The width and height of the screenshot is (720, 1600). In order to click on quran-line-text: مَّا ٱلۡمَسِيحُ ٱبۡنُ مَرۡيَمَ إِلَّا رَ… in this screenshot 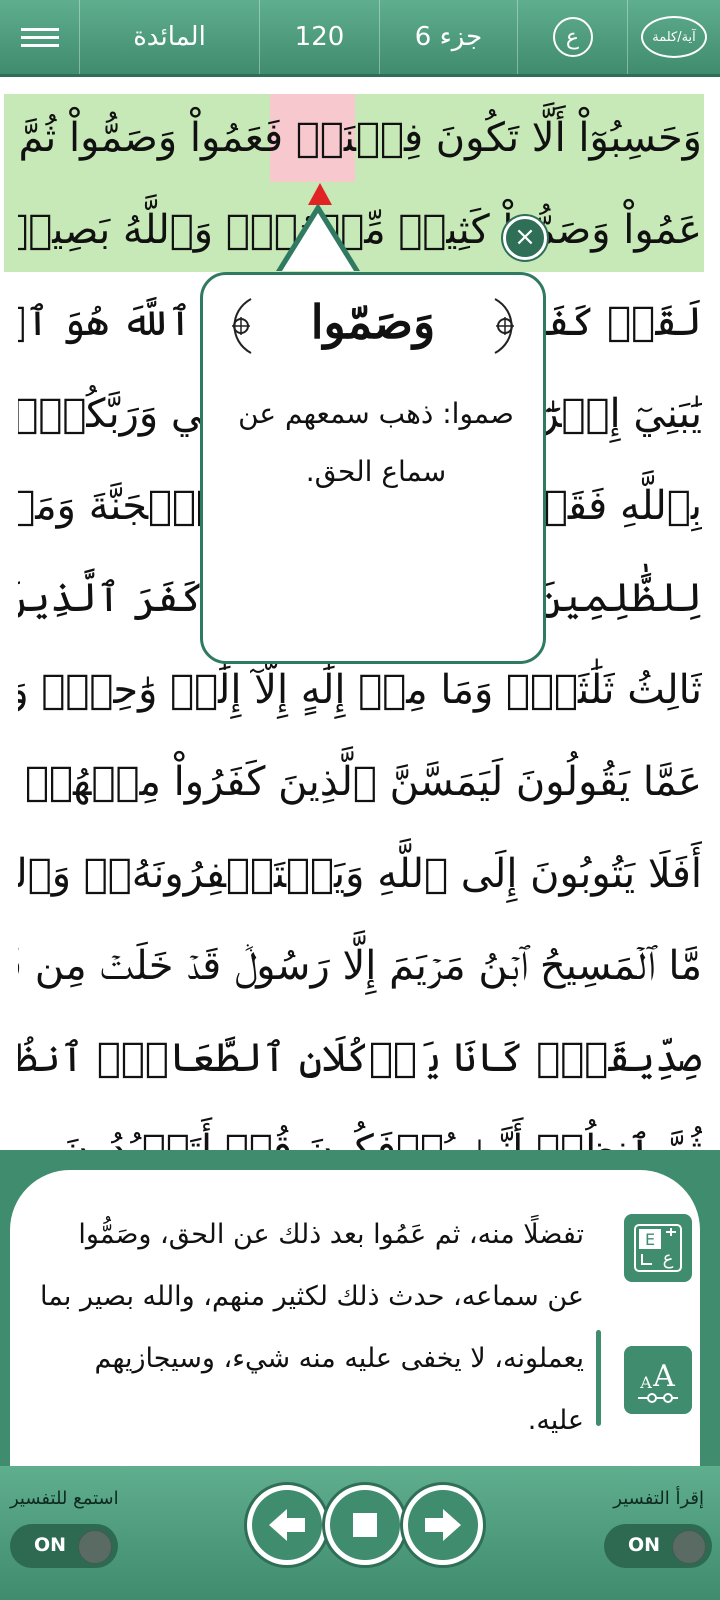, I will do `click(360, 966)`.